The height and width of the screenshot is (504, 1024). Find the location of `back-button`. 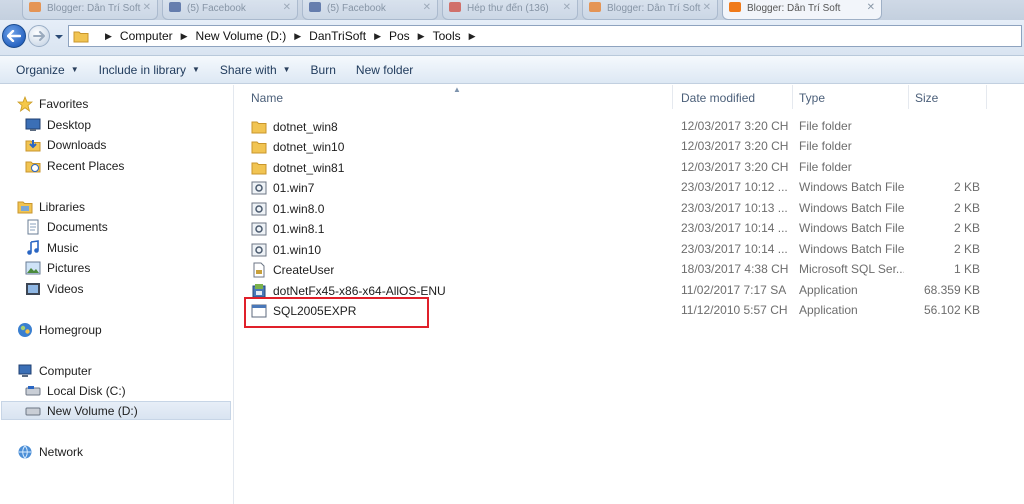

back-button is located at coordinates (14, 36).